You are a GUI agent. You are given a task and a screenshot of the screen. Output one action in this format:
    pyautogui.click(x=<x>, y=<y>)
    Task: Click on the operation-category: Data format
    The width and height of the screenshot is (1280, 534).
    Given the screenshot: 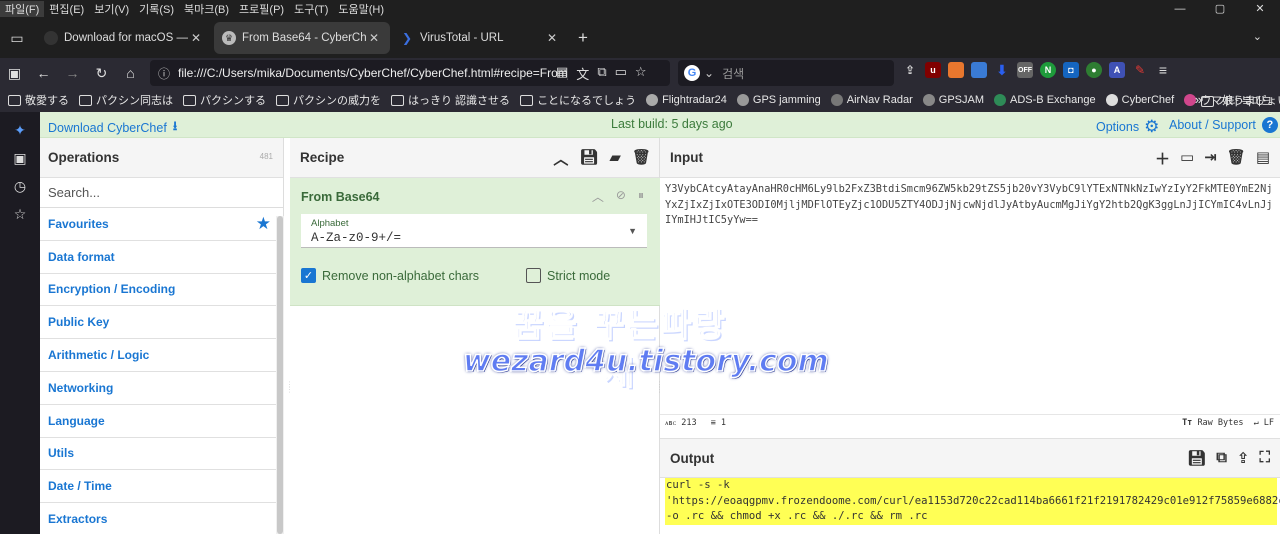 What is the action you would take?
    pyautogui.click(x=161, y=257)
    